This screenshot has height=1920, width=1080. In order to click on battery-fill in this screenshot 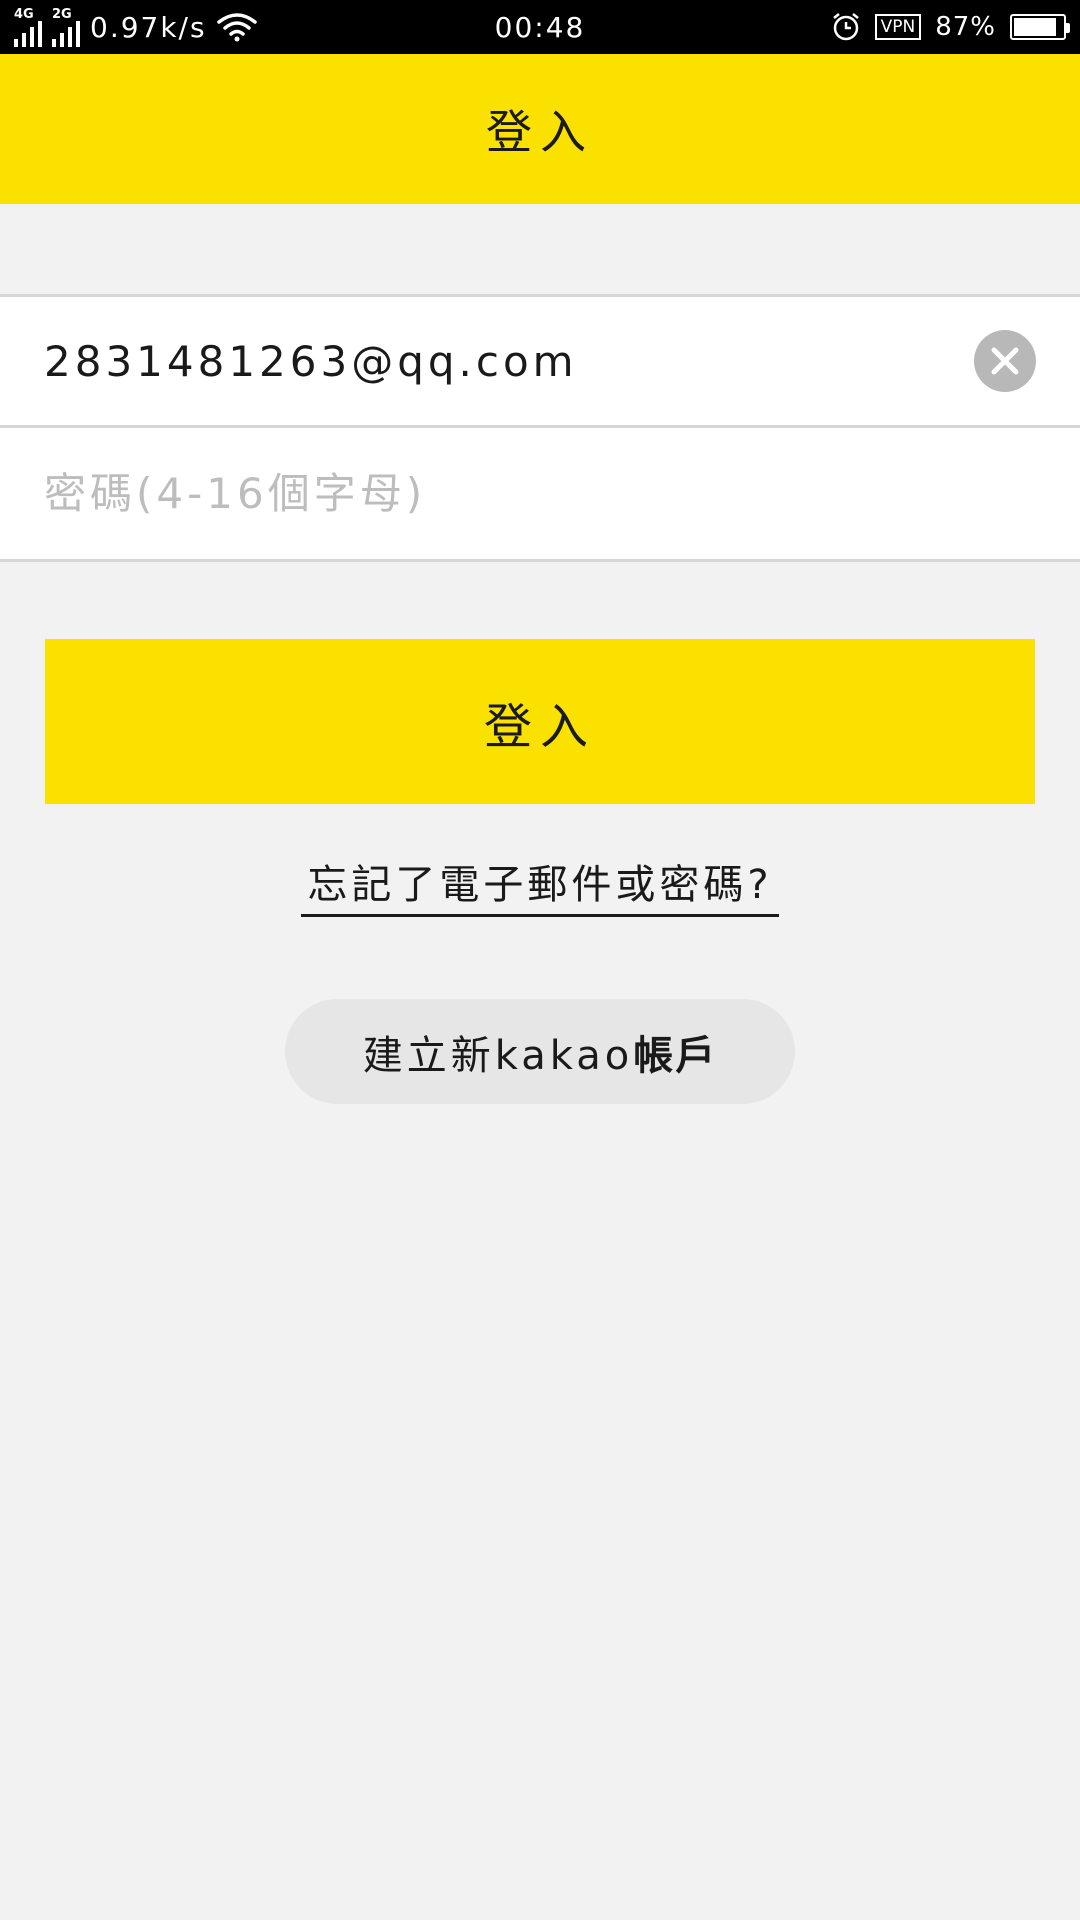, I will do `click(1035, 27)`.